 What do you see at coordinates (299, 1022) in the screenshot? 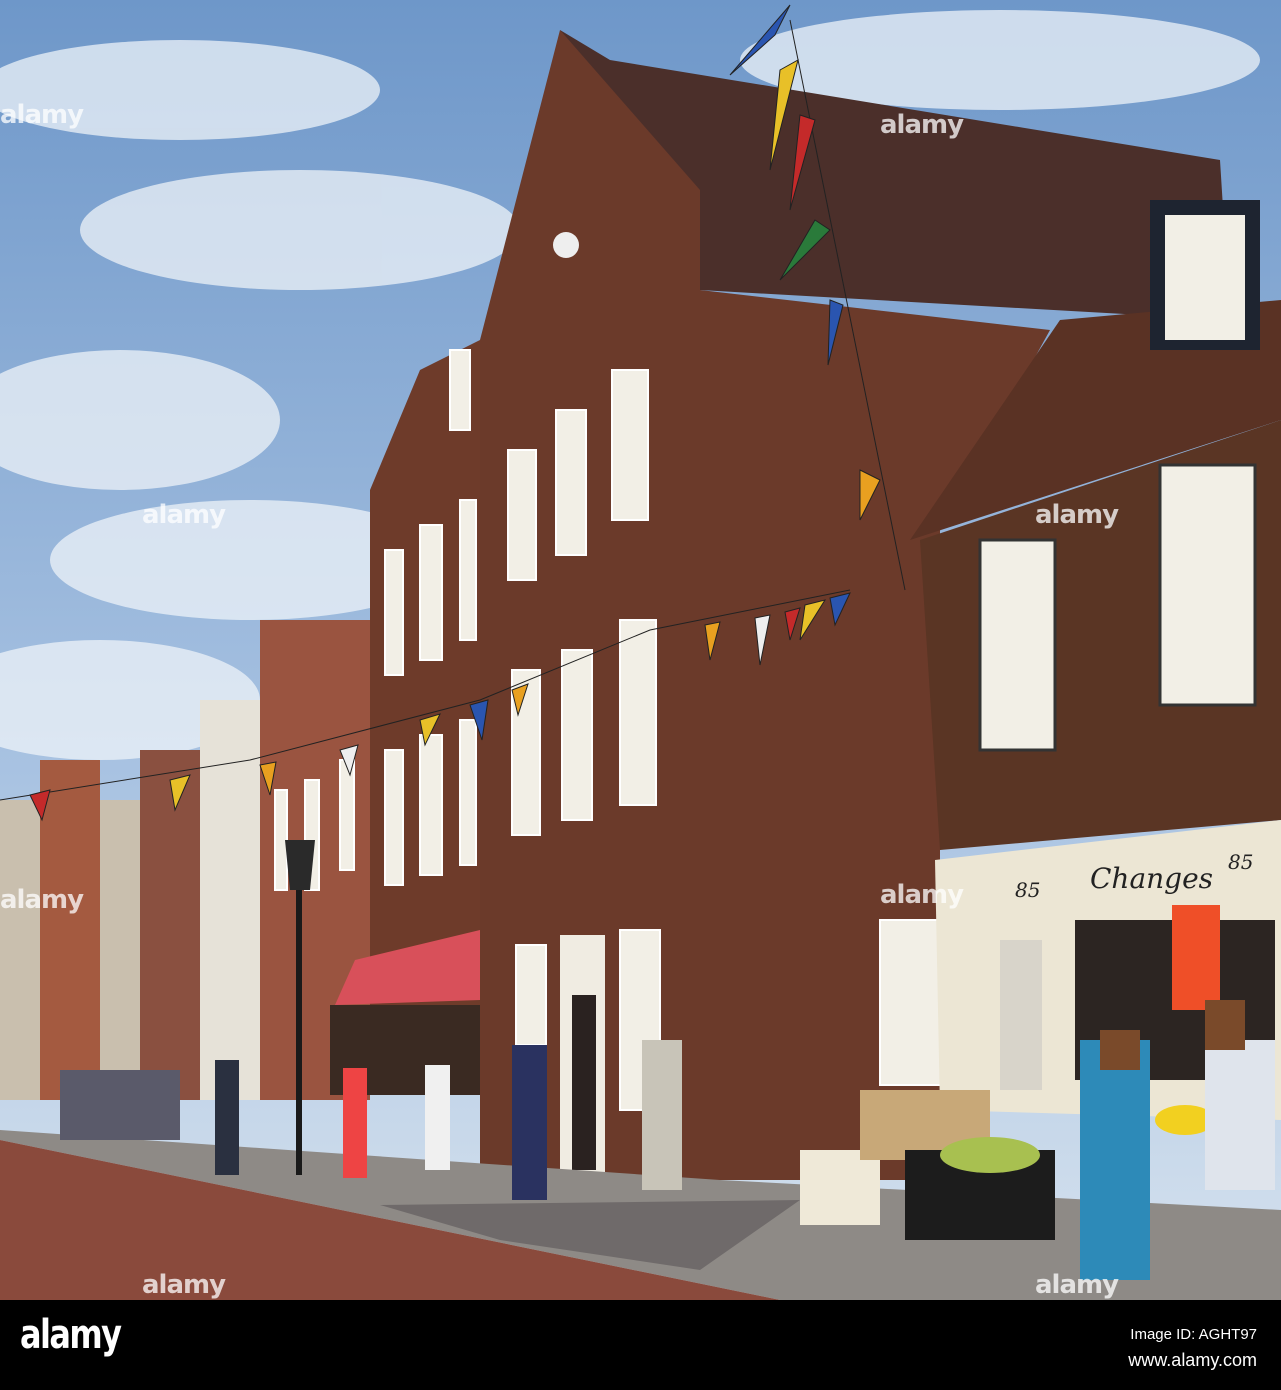
I see `lamp-post` at bounding box center [299, 1022].